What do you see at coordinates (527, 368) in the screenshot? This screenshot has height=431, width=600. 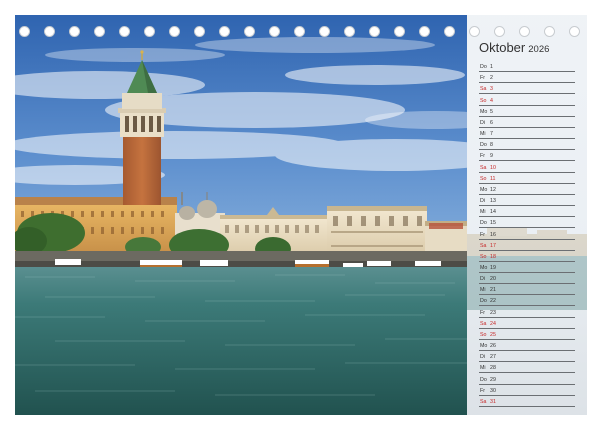 I see `day-row: Mi 28` at bounding box center [527, 368].